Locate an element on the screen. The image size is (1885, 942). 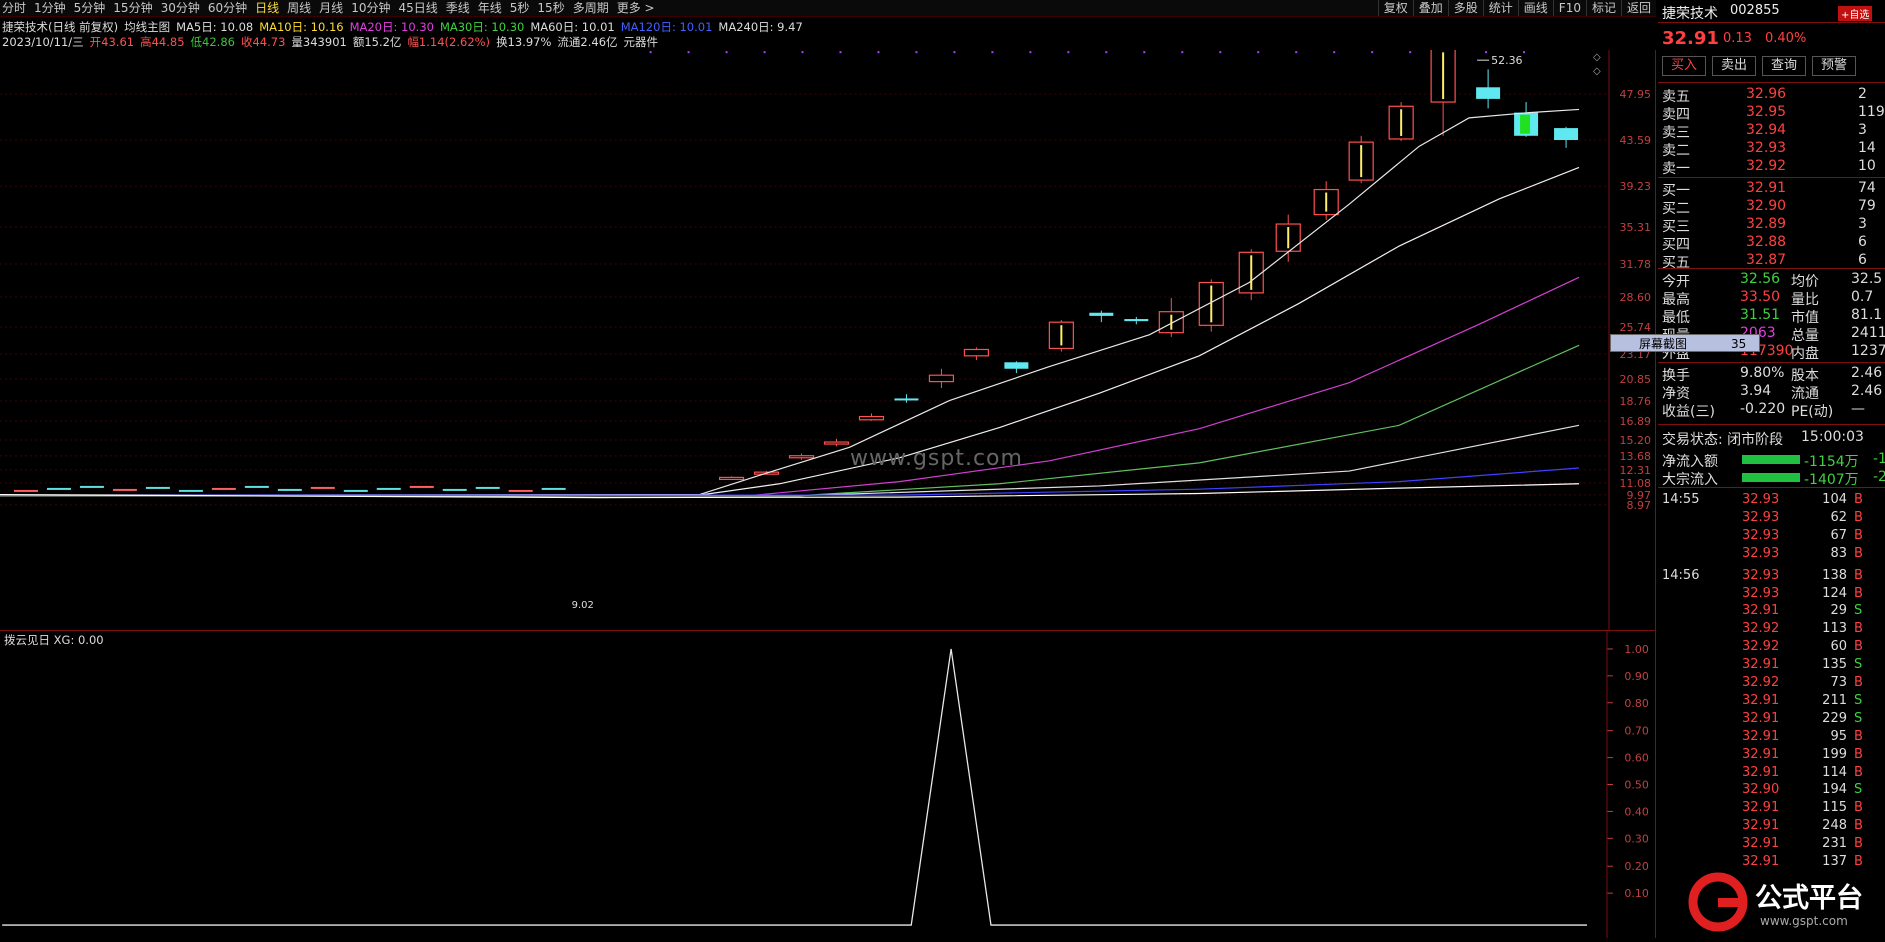
divider is located at coordinates (1771, 487).